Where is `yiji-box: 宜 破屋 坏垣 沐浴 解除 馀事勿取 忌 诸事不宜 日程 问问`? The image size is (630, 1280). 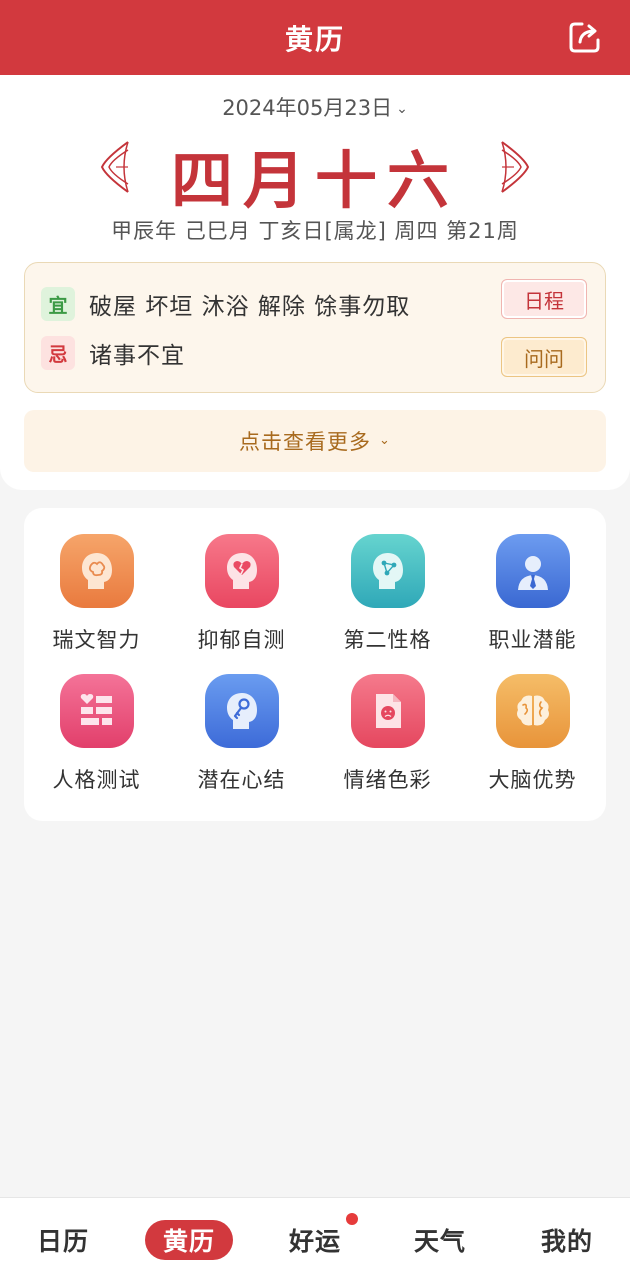
yiji-box: 宜 破屋 坏垣 沐浴 解除 馀事勿取 忌 诸事不宜 日程 问问 is located at coordinates (315, 327).